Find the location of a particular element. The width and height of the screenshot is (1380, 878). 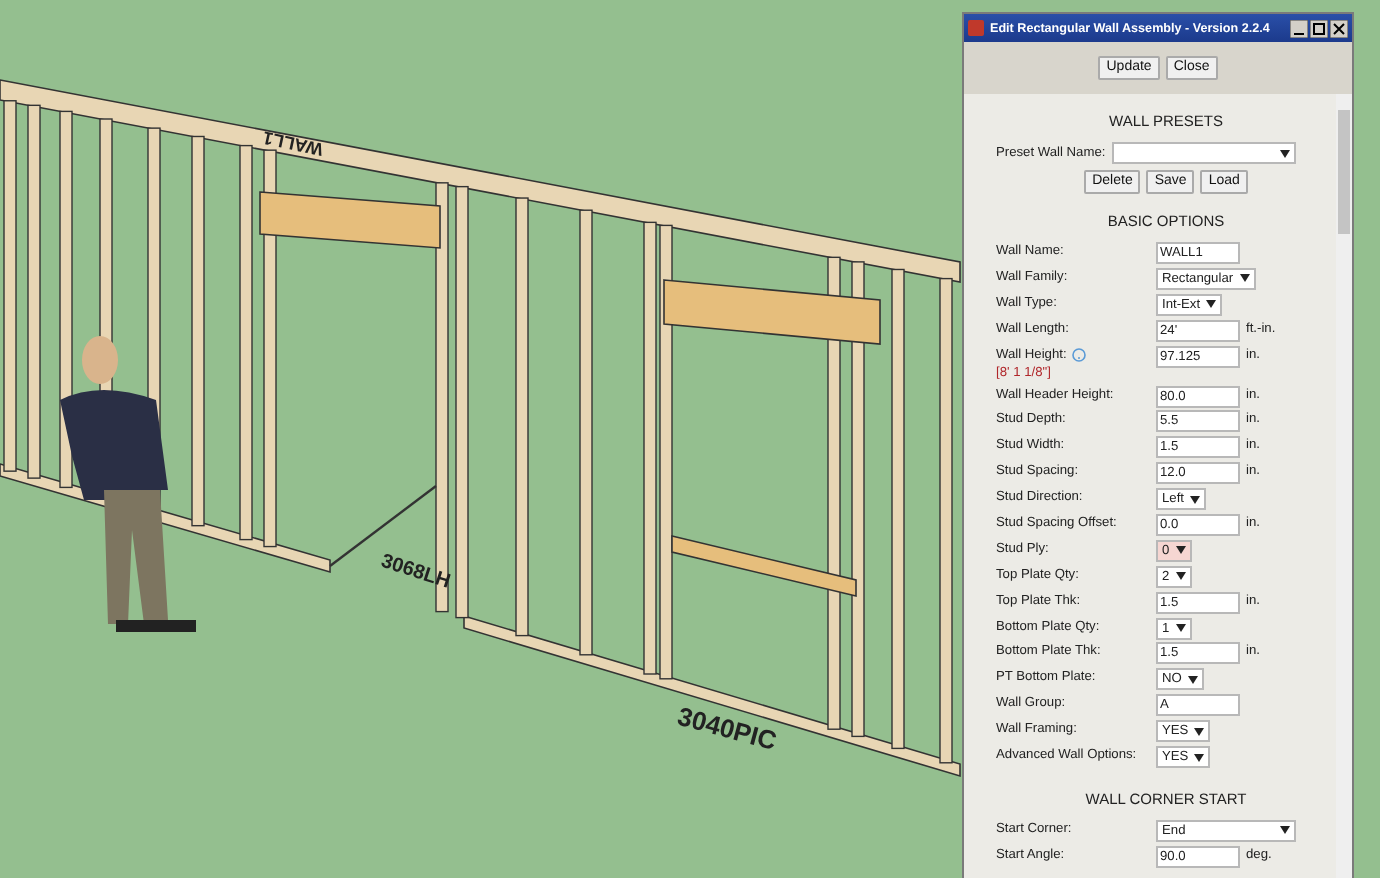

plan-label: WALL1 is located at coordinates (293, 143).